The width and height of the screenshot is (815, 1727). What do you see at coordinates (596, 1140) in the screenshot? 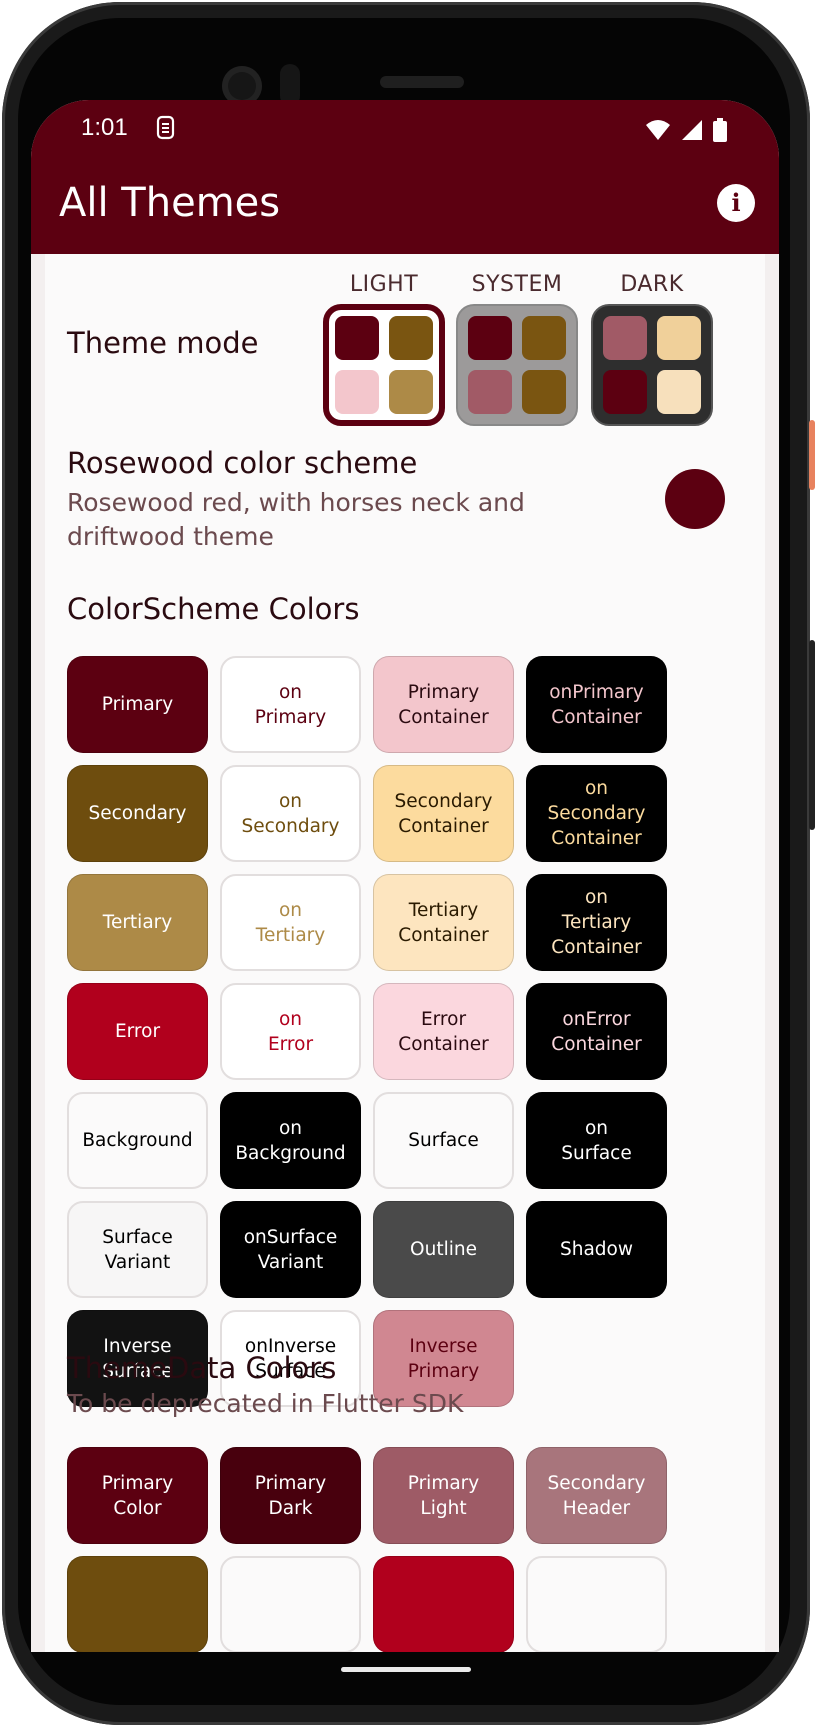
I see `color-swatch: on Surface` at bounding box center [596, 1140].